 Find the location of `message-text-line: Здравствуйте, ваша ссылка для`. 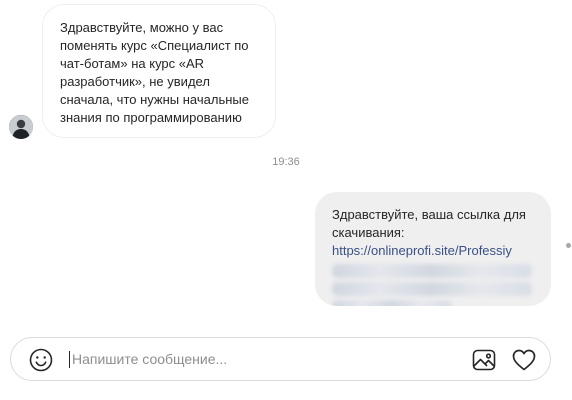

message-text-line: Здравствуйте, ваша ссылка для is located at coordinates (429, 214).